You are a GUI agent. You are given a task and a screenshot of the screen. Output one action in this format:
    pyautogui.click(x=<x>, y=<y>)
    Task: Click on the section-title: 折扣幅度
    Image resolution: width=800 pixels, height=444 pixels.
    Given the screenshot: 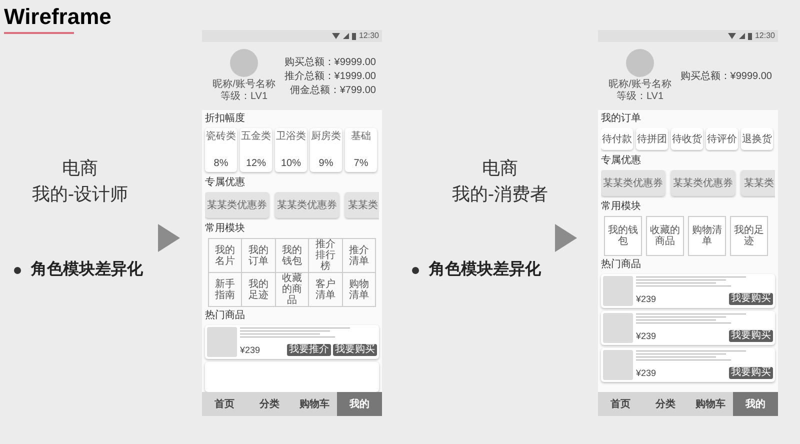 What is the action you would take?
    pyautogui.click(x=225, y=119)
    